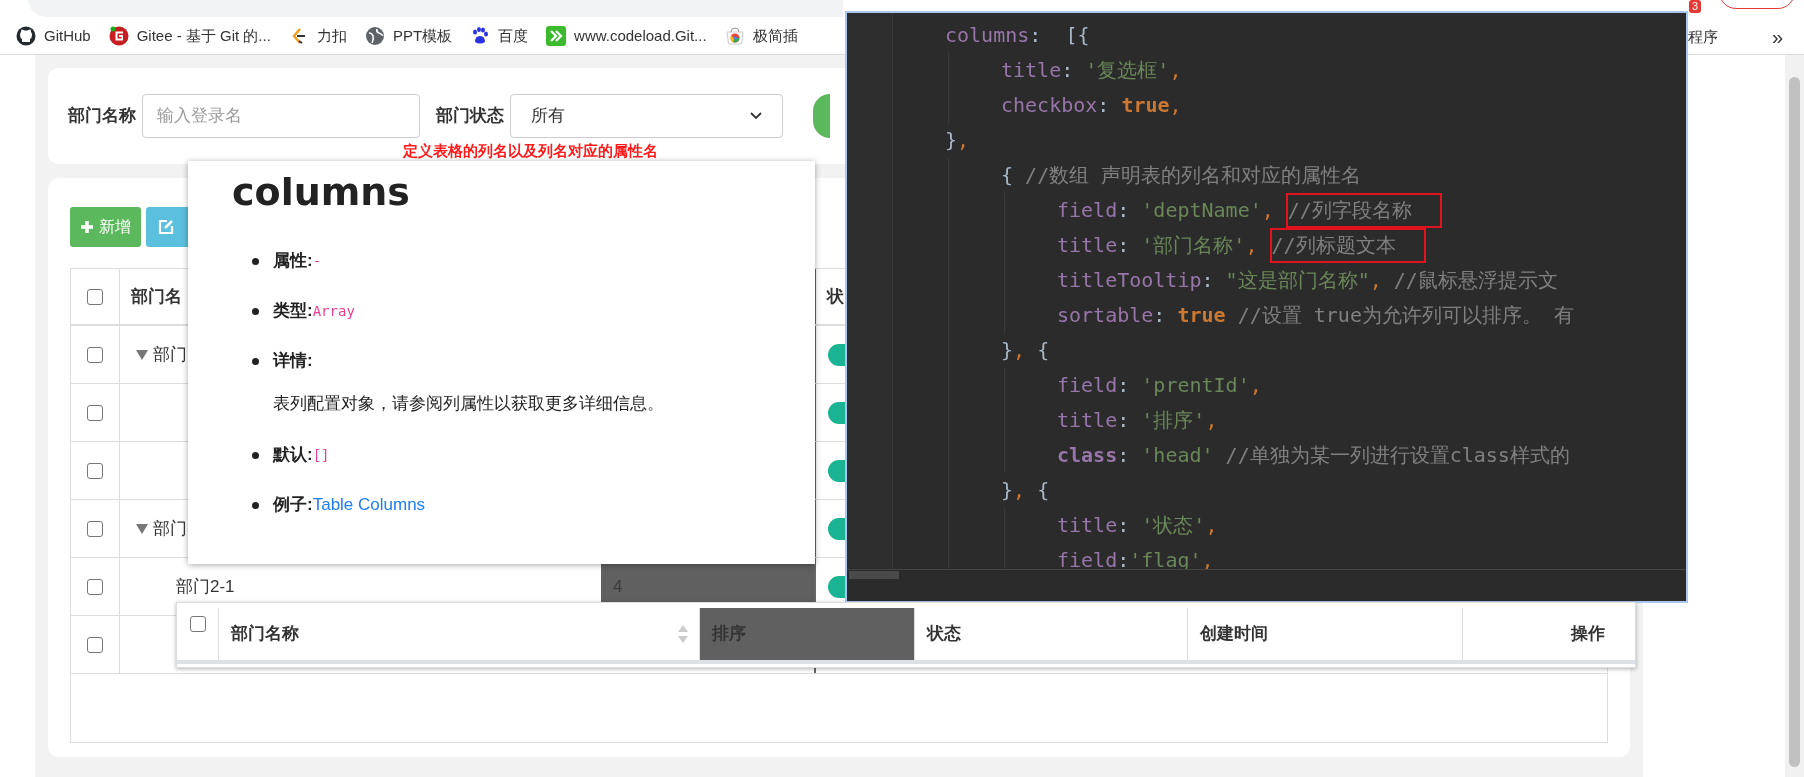 The image size is (1804, 777). What do you see at coordinates (1695, 6) in the screenshot?
I see `notification-badge: 3` at bounding box center [1695, 6].